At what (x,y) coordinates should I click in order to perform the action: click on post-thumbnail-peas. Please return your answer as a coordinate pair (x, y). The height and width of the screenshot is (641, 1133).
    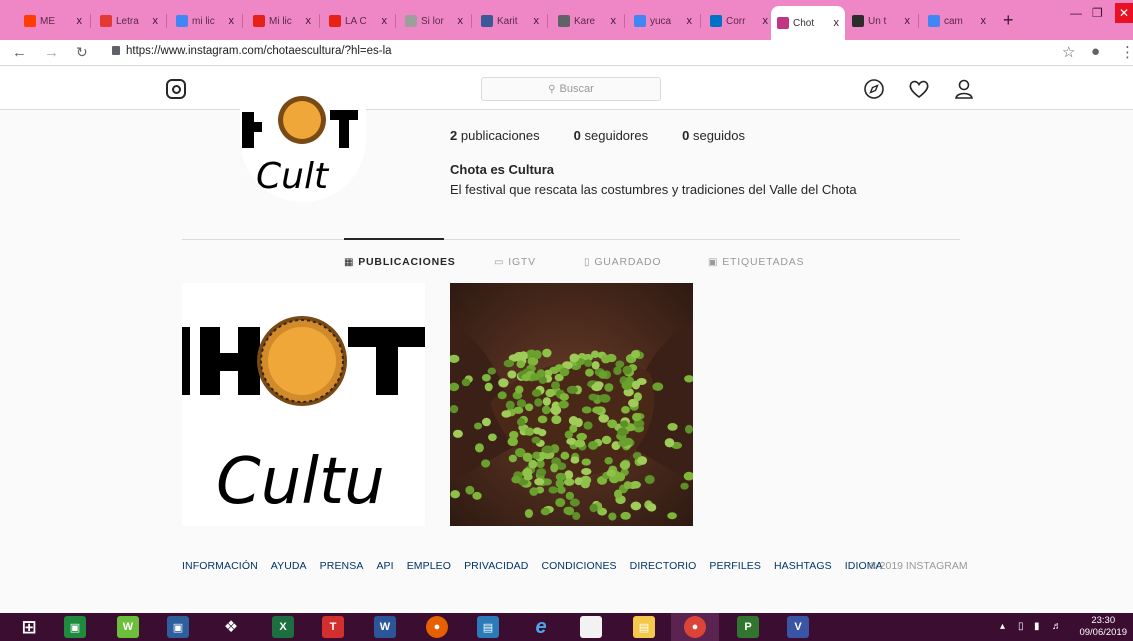
    Looking at the image, I should click on (571, 404).